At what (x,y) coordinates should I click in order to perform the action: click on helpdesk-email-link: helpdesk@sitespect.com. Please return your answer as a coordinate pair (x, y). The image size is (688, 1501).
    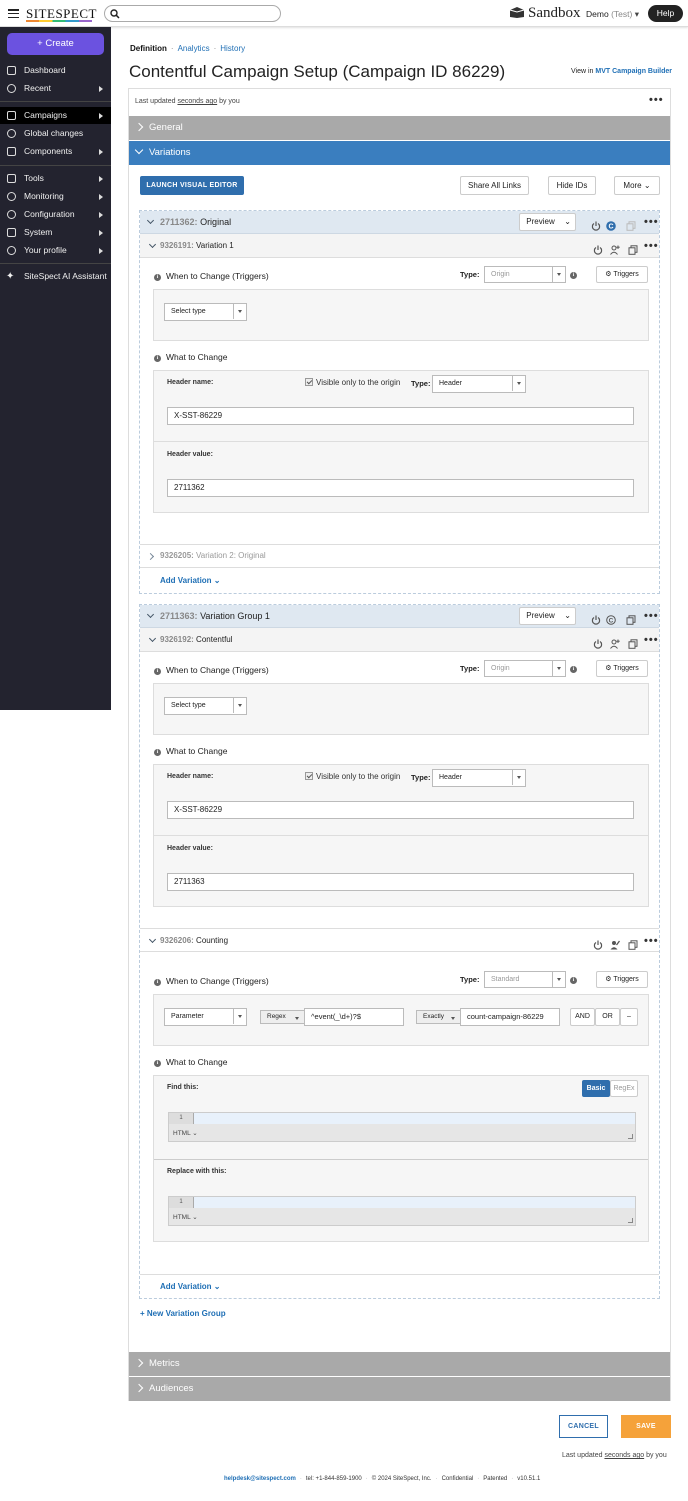
    Looking at the image, I should click on (260, 1479).